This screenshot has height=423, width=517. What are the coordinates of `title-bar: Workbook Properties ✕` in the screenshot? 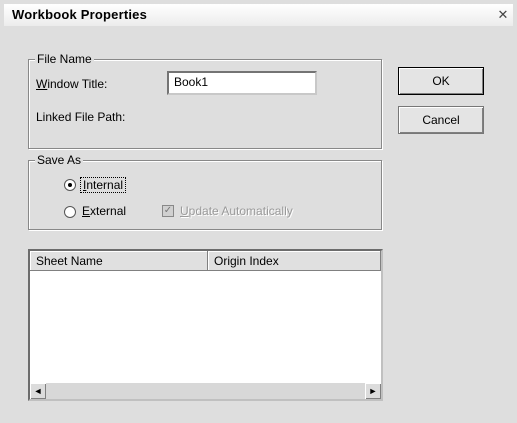 It's located at (258, 15).